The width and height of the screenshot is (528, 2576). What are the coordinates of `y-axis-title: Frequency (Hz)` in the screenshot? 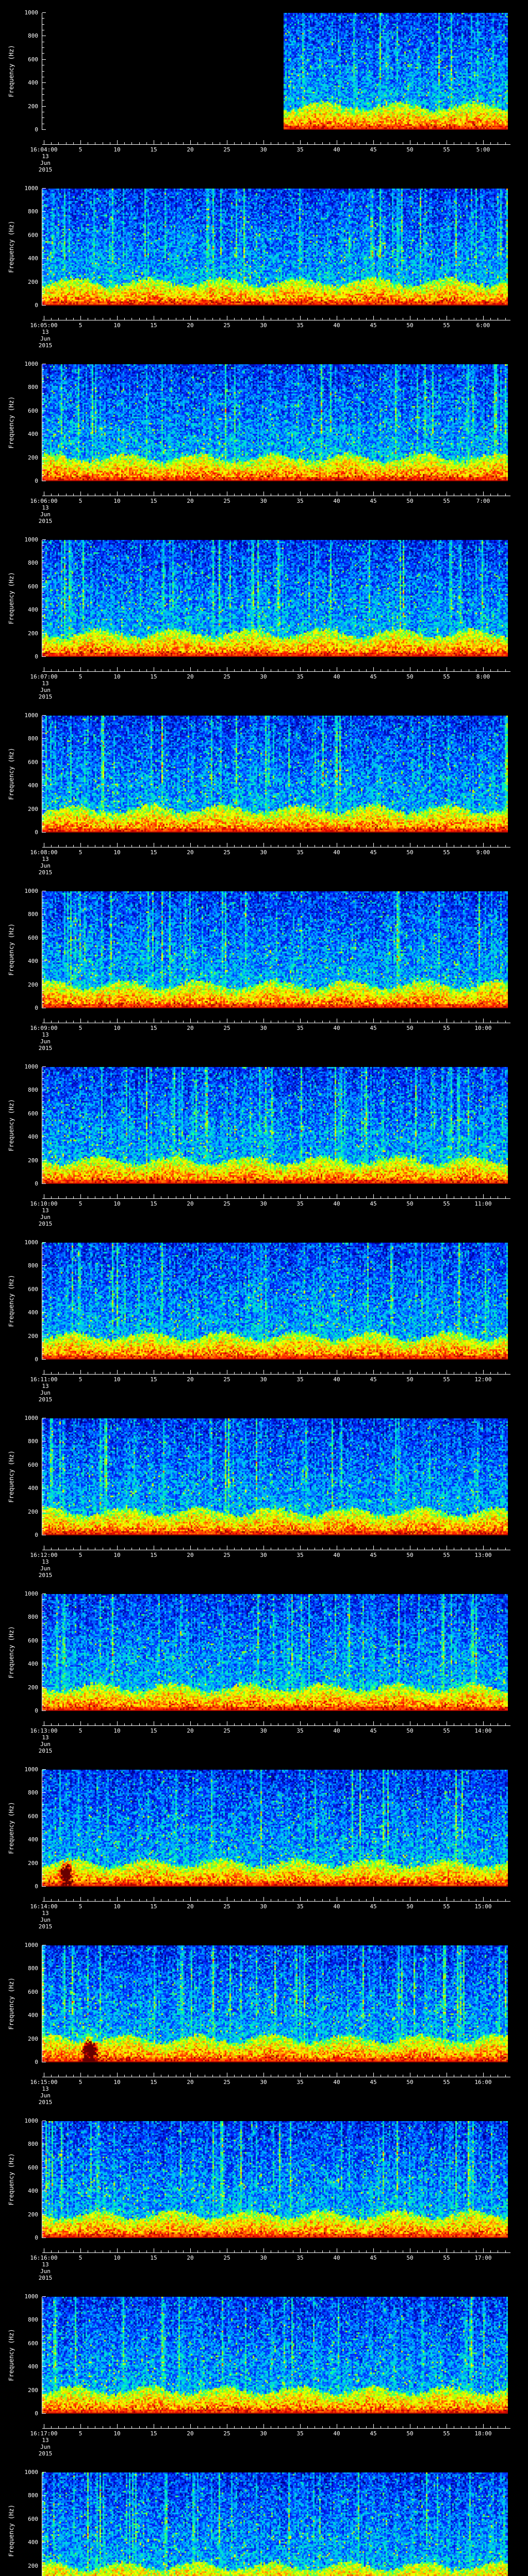 It's located at (11, 247).